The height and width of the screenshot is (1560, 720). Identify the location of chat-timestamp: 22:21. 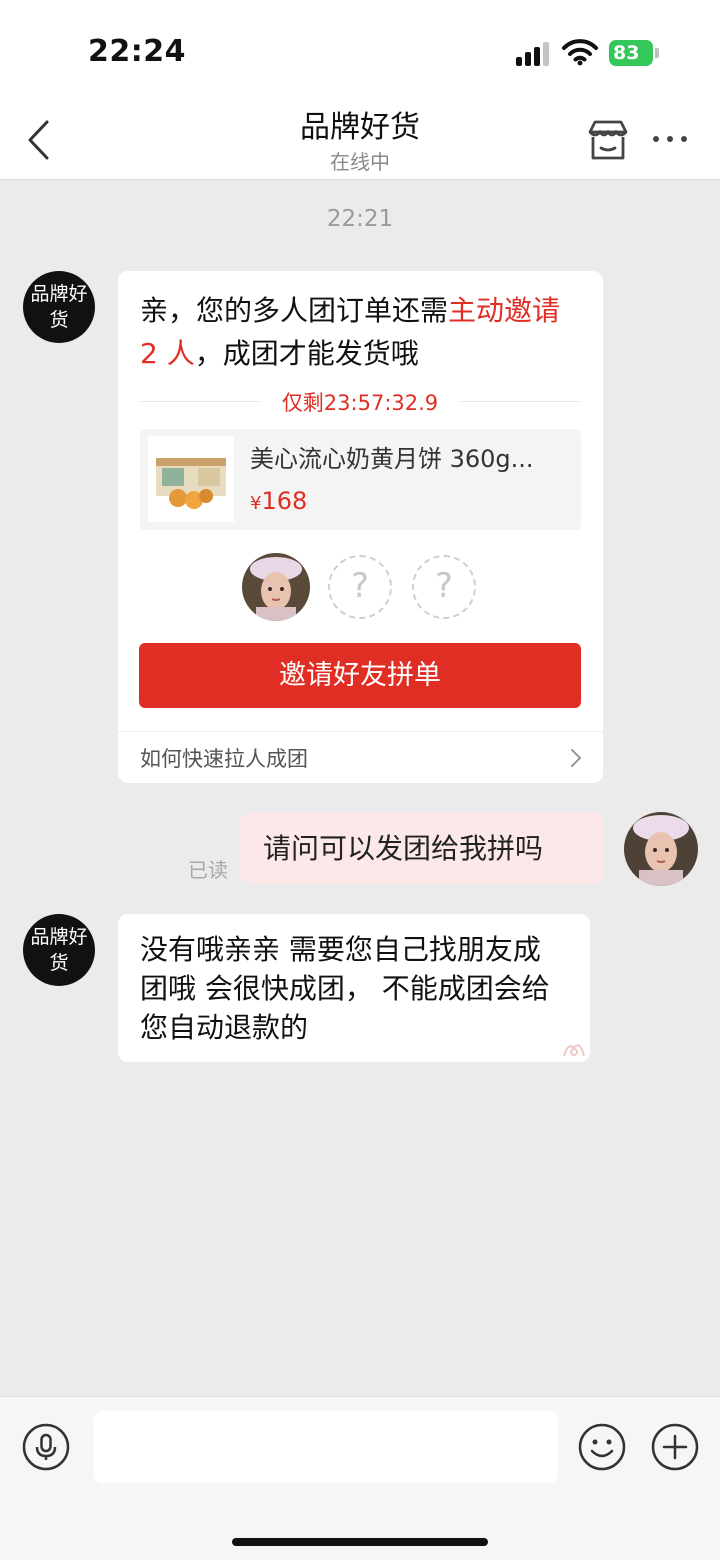
(360, 219).